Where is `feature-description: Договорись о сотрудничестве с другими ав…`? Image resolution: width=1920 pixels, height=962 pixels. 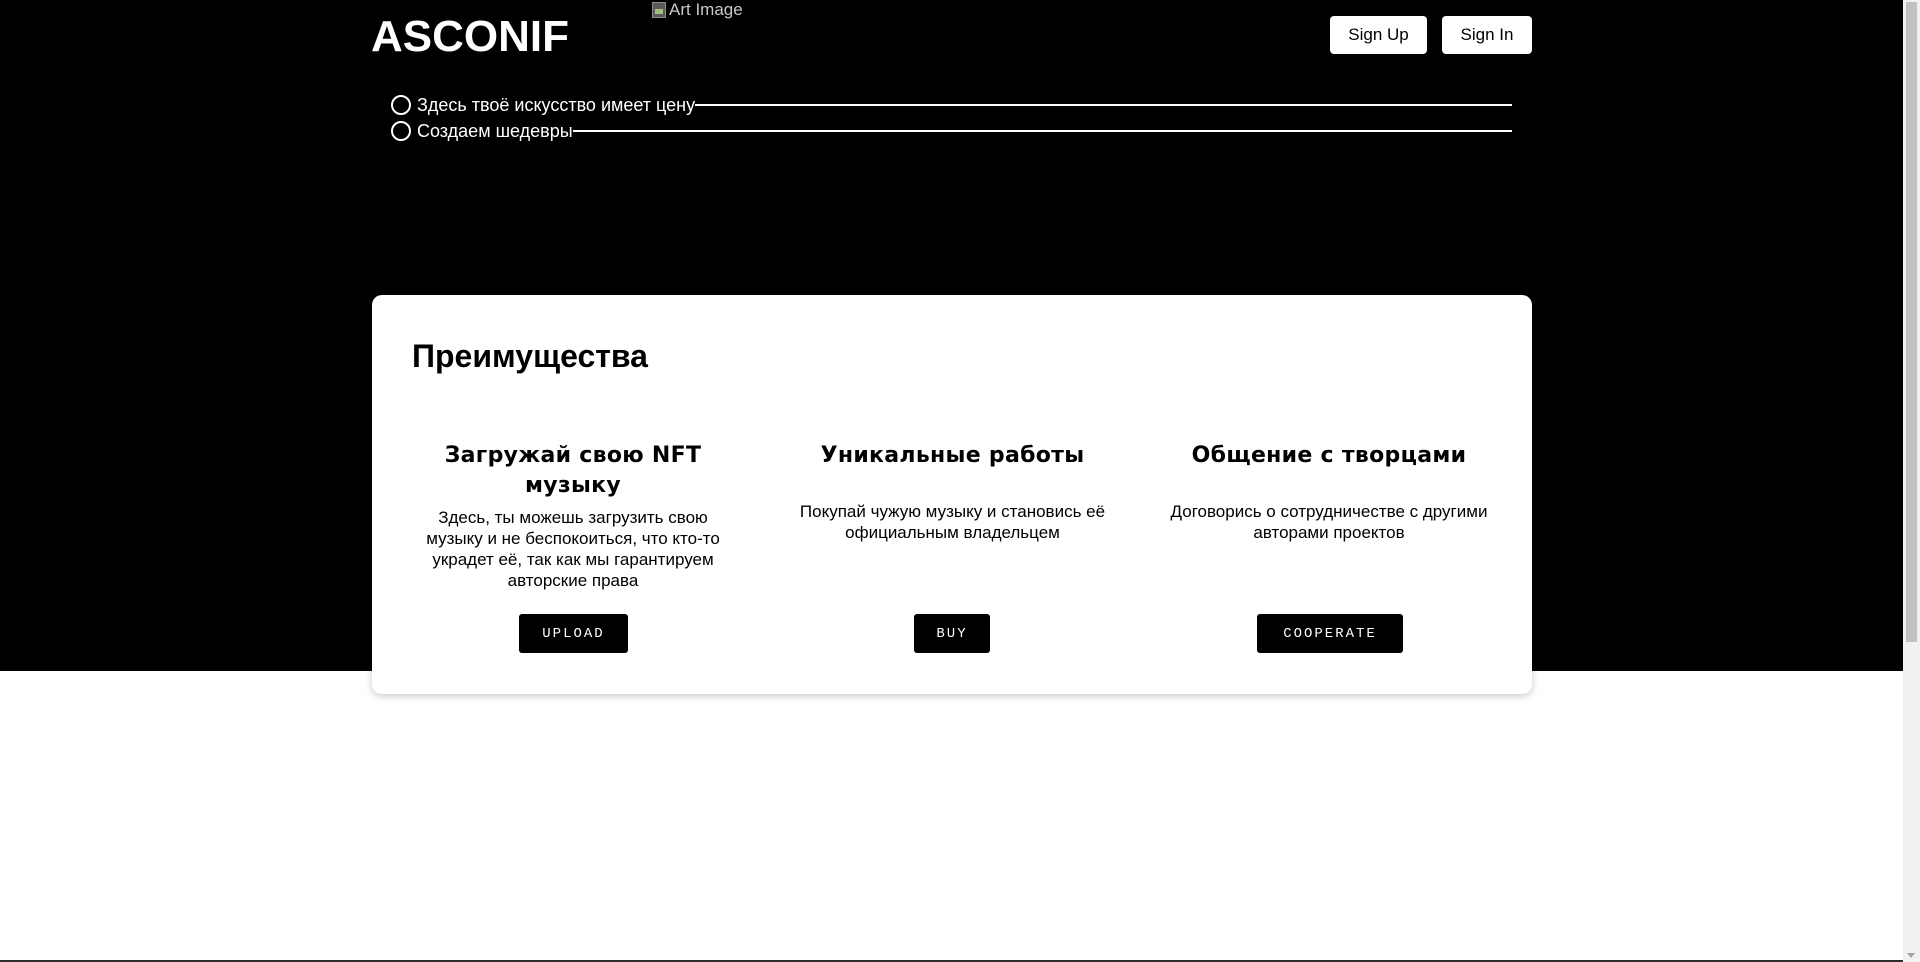
feature-description: Договорись о сотрудничестве с другими ав… is located at coordinates (1329, 522).